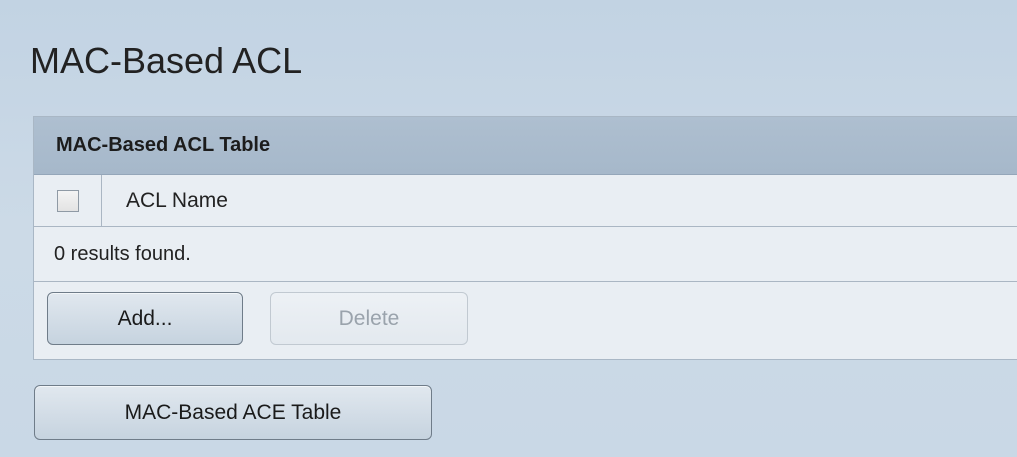  Describe the element at coordinates (525, 254) in the screenshot. I see `results-count: 0 results found.` at that location.